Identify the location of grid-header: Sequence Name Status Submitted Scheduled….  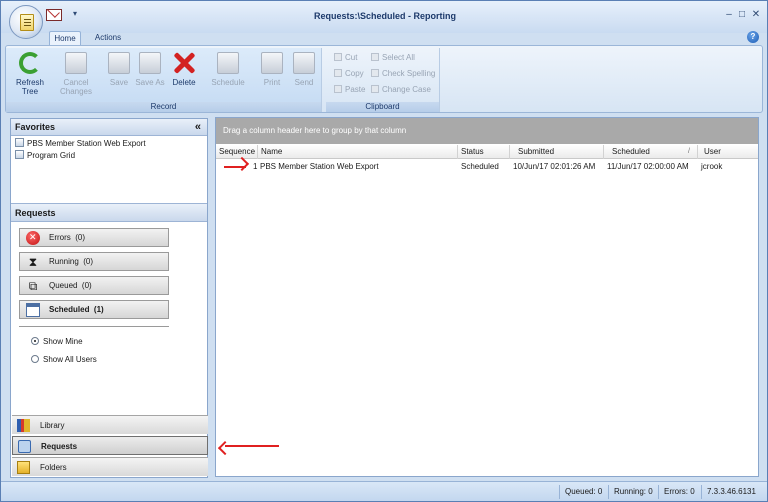
(487, 152).